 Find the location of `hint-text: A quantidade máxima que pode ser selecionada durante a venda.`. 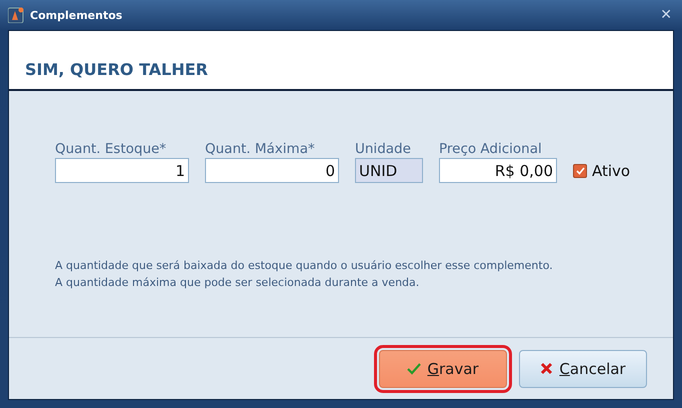

hint-text: A quantidade máxima que pode ser selecionada durante a venda. is located at coordinates (237, 282).